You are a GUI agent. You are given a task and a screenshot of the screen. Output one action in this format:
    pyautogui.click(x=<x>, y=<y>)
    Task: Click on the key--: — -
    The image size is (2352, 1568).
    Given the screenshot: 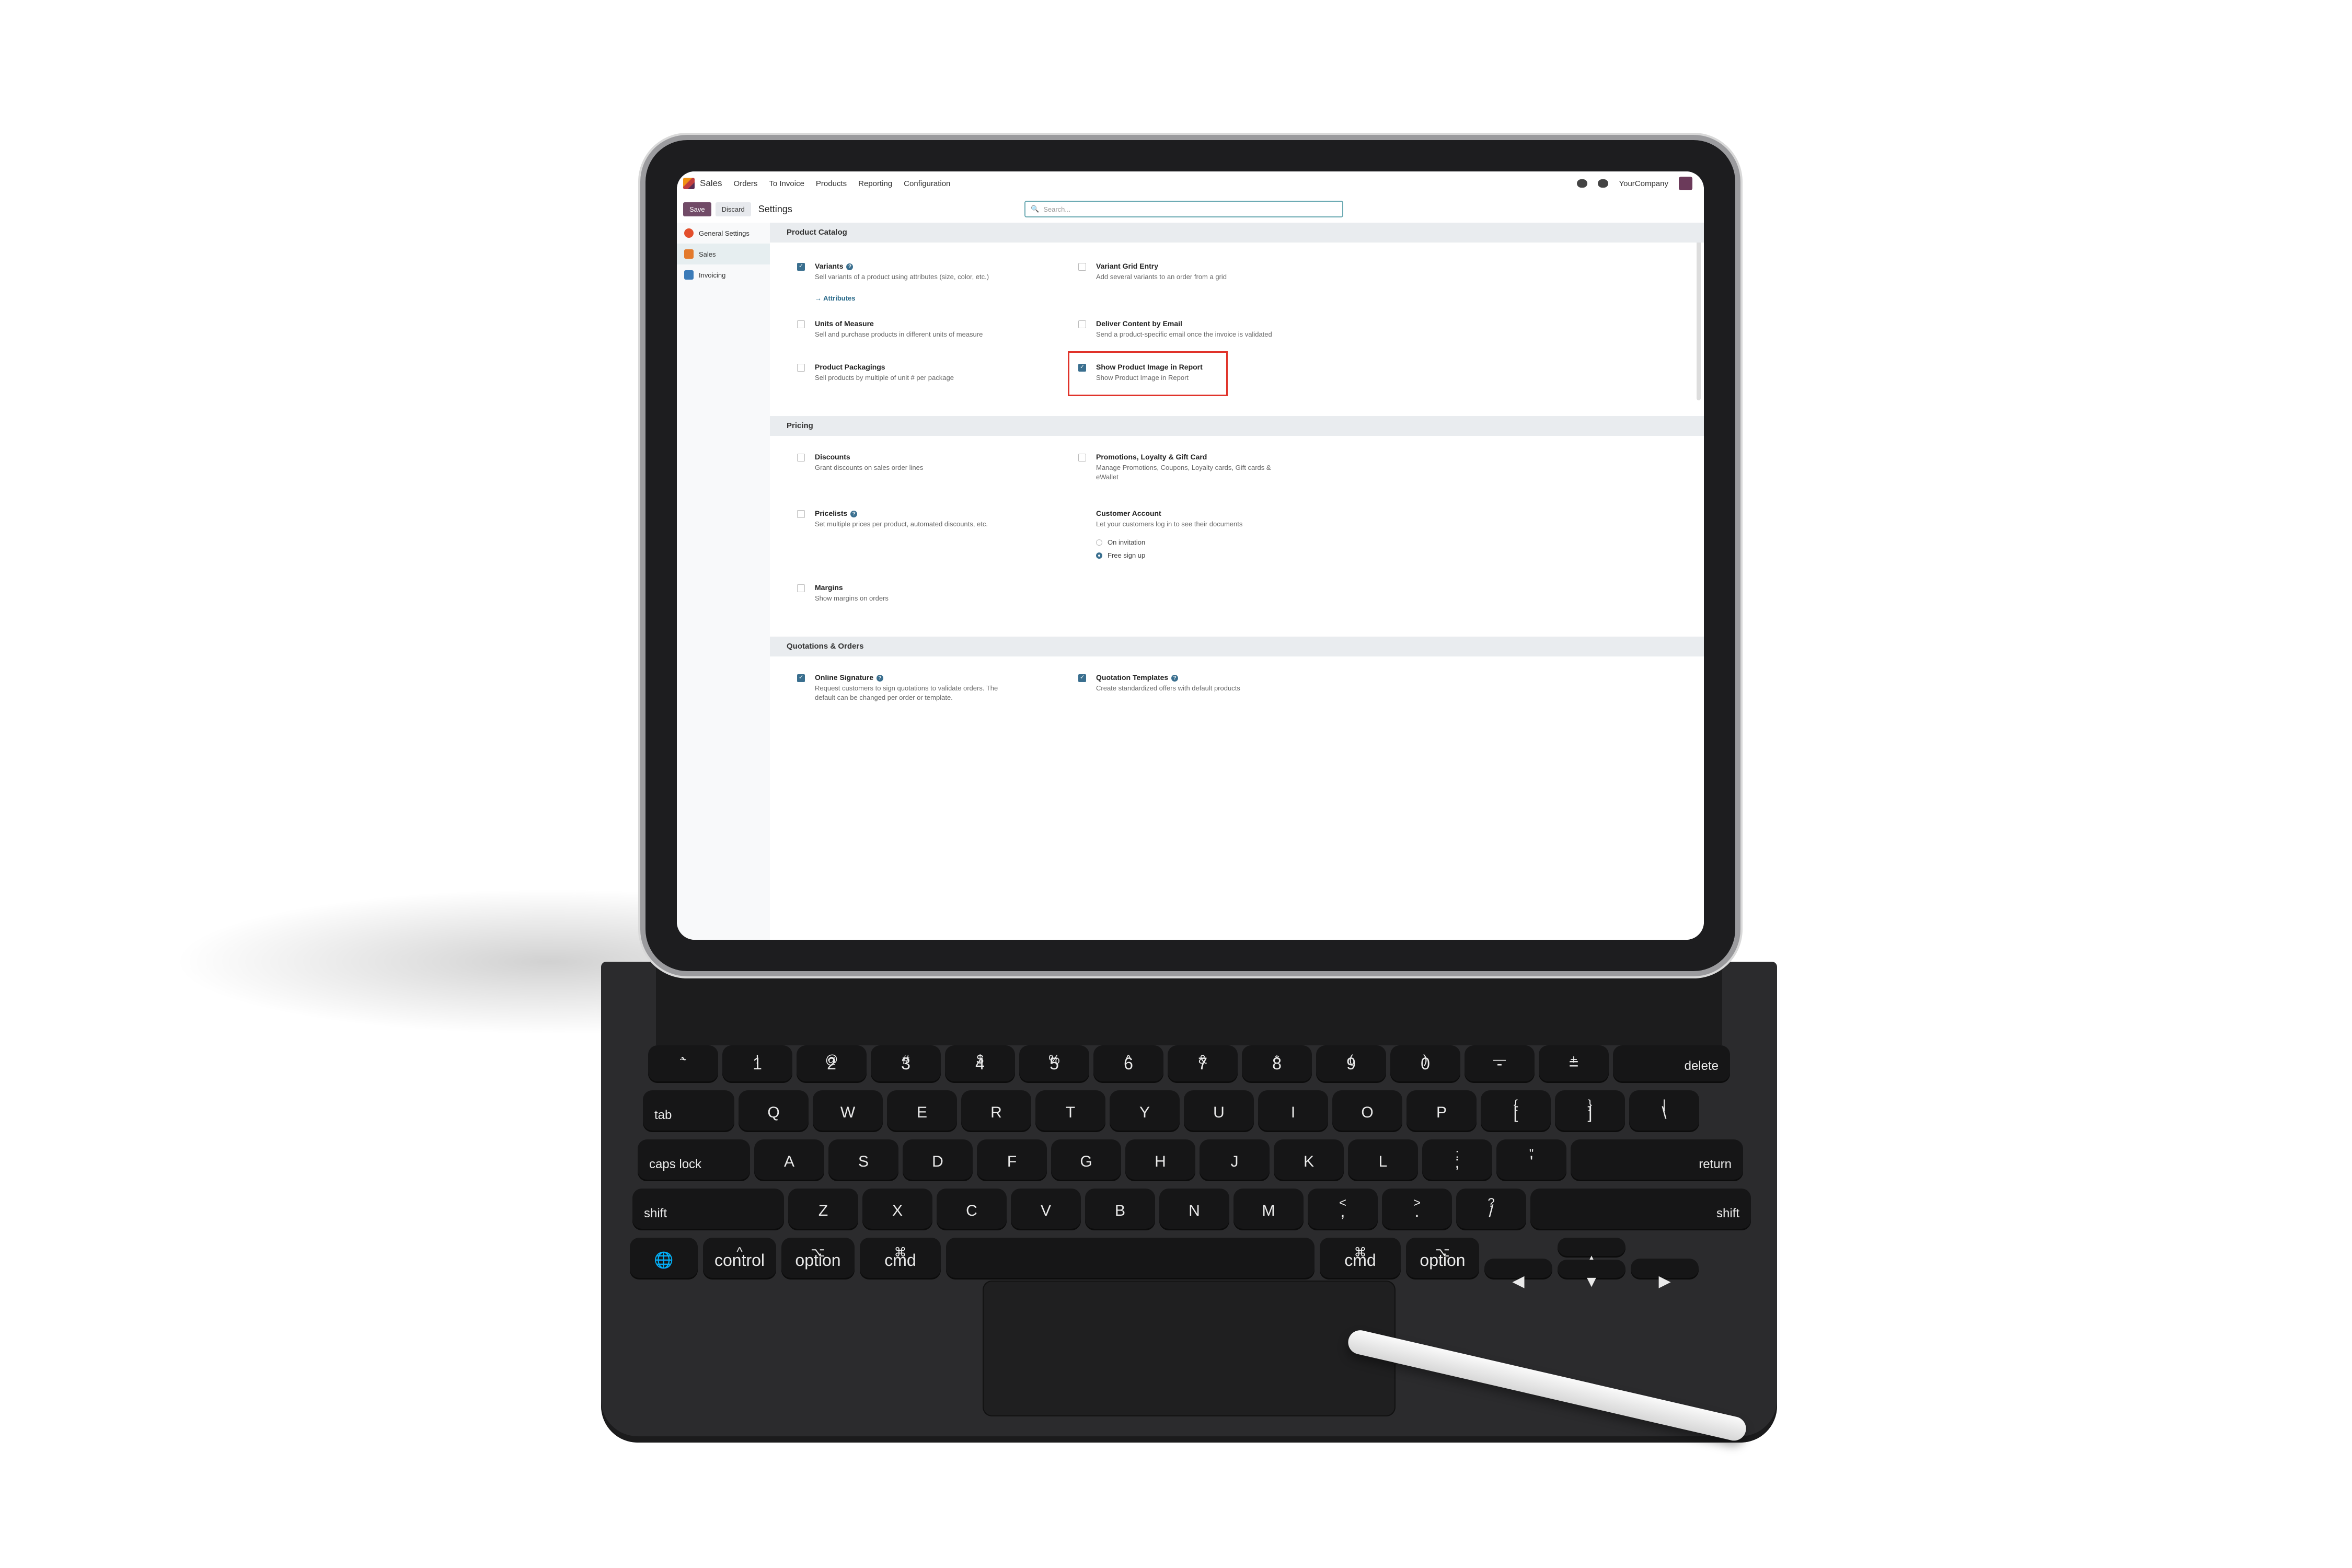 What is the action you would take?
    pyautogui.click(x=1500, y=1064)
    